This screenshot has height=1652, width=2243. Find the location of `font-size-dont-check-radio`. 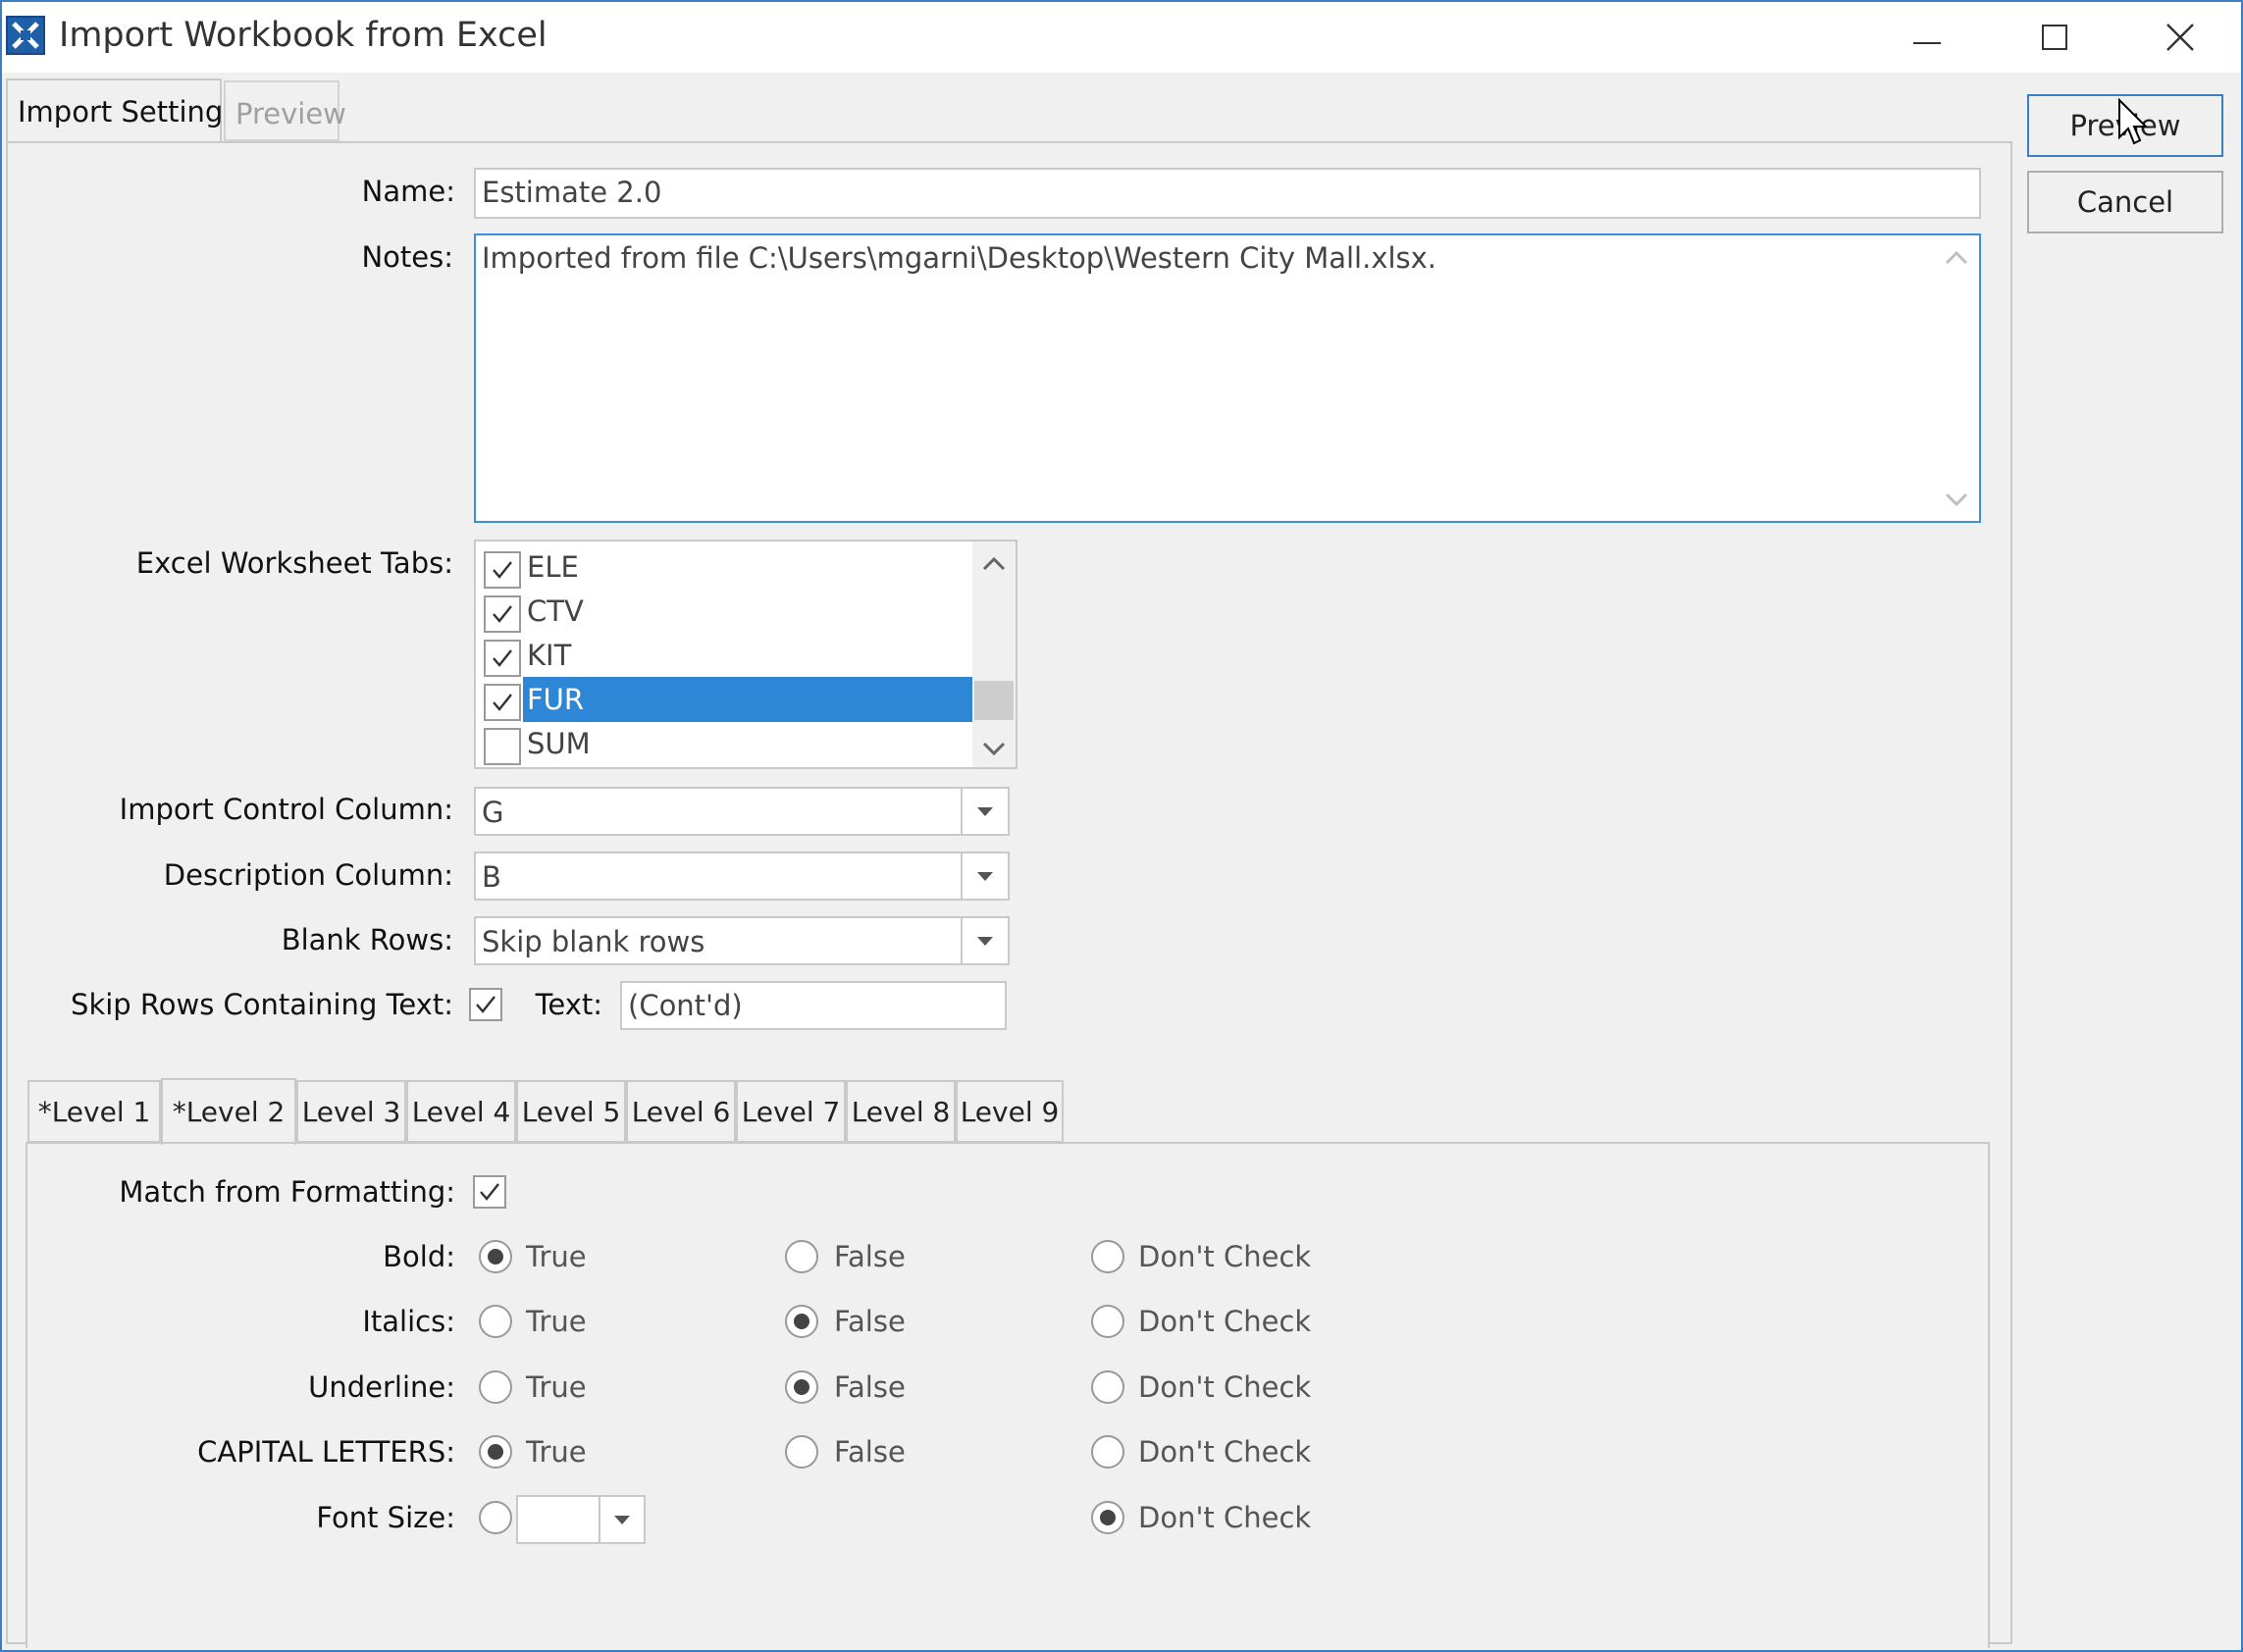

font-size-dont-check-radio is located at coordinates (1107, 1517).